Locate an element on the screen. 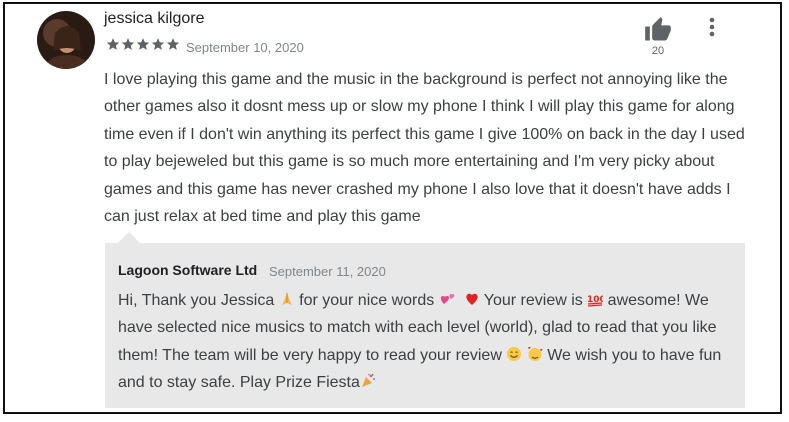 The width and height of the screenshot is (789, 422). like-count: 20 is located at coordinates (658, 51).